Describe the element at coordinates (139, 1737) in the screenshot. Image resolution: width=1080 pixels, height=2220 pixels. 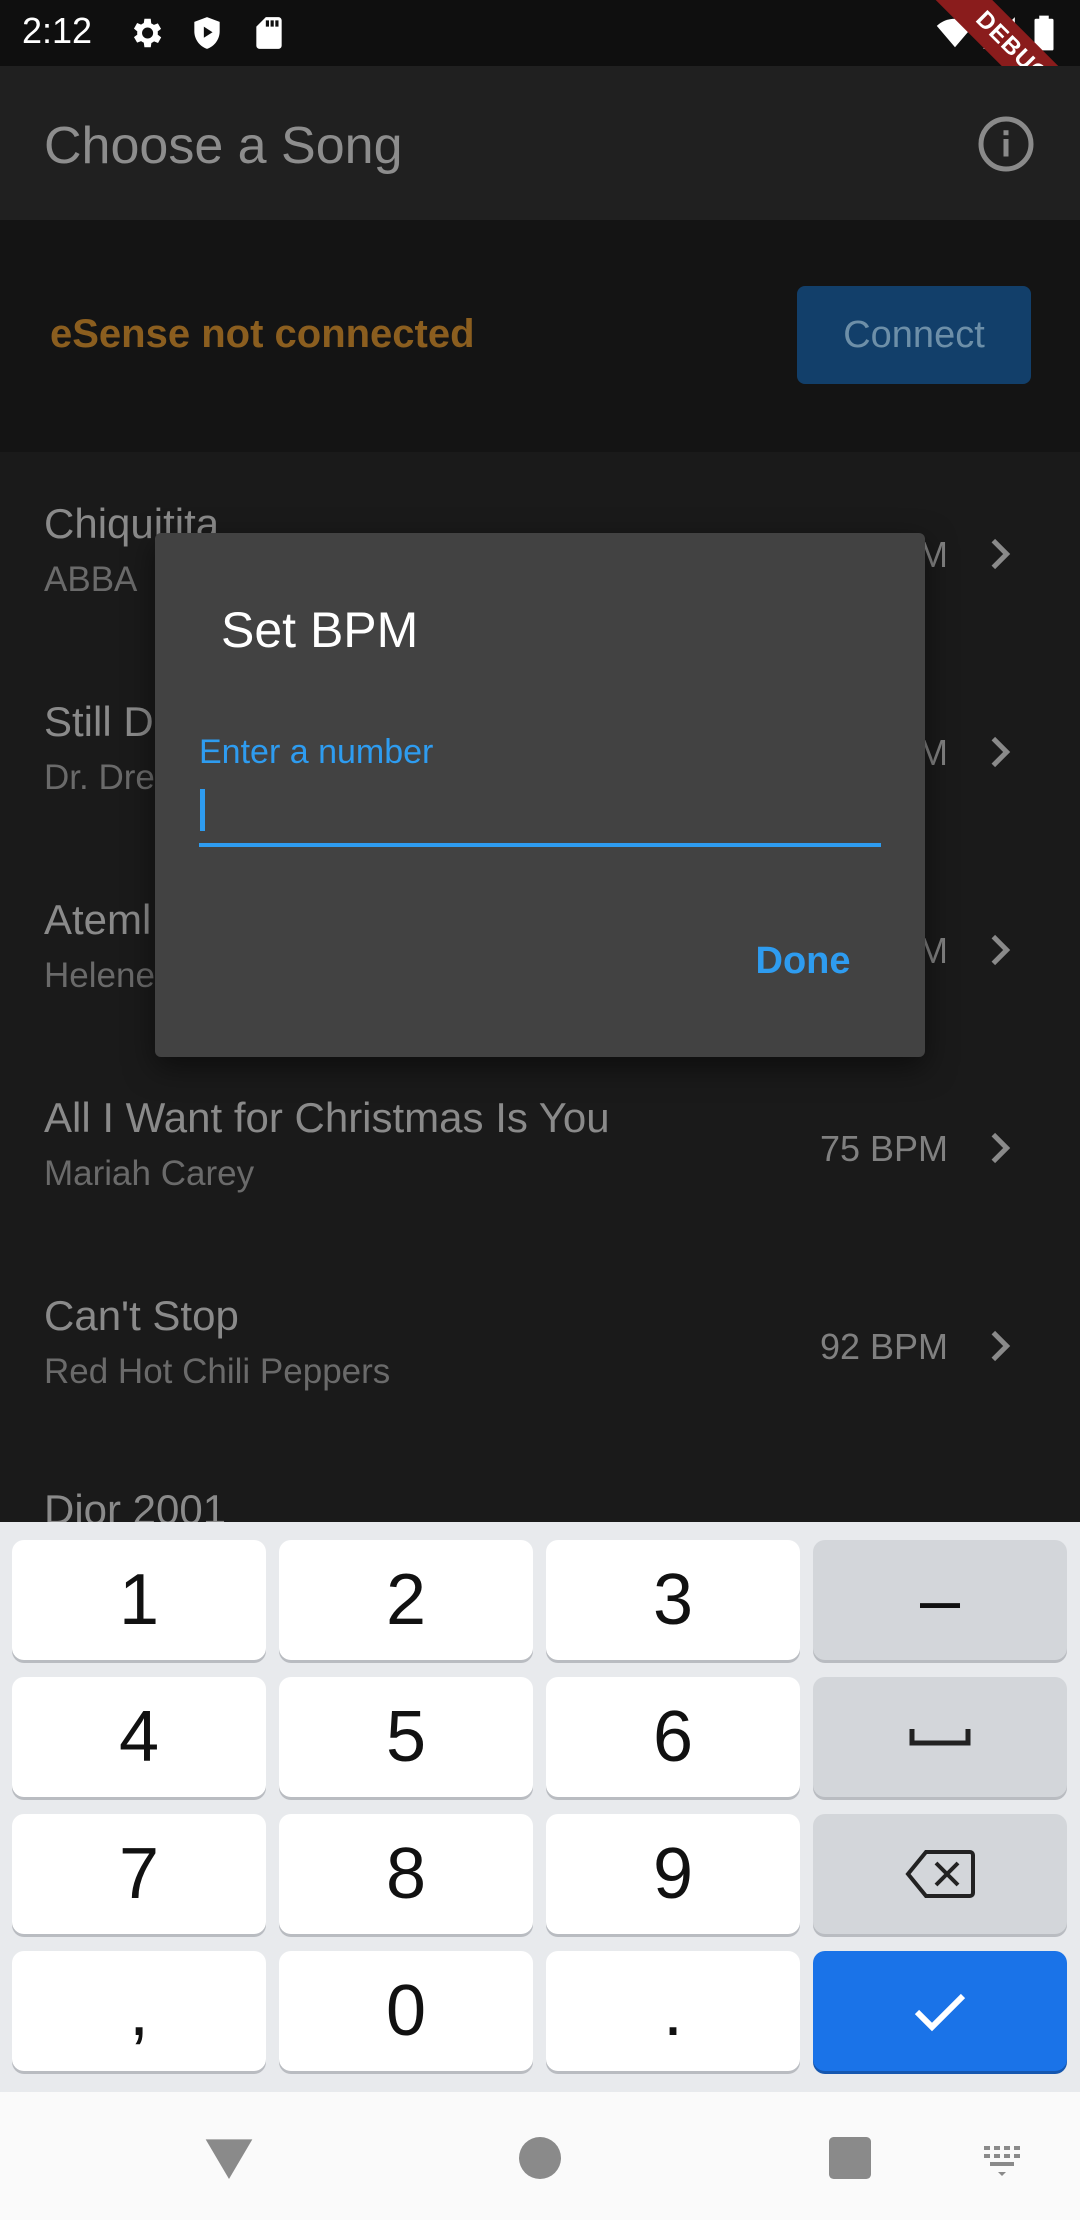
I see `key-4: 4` at that location.